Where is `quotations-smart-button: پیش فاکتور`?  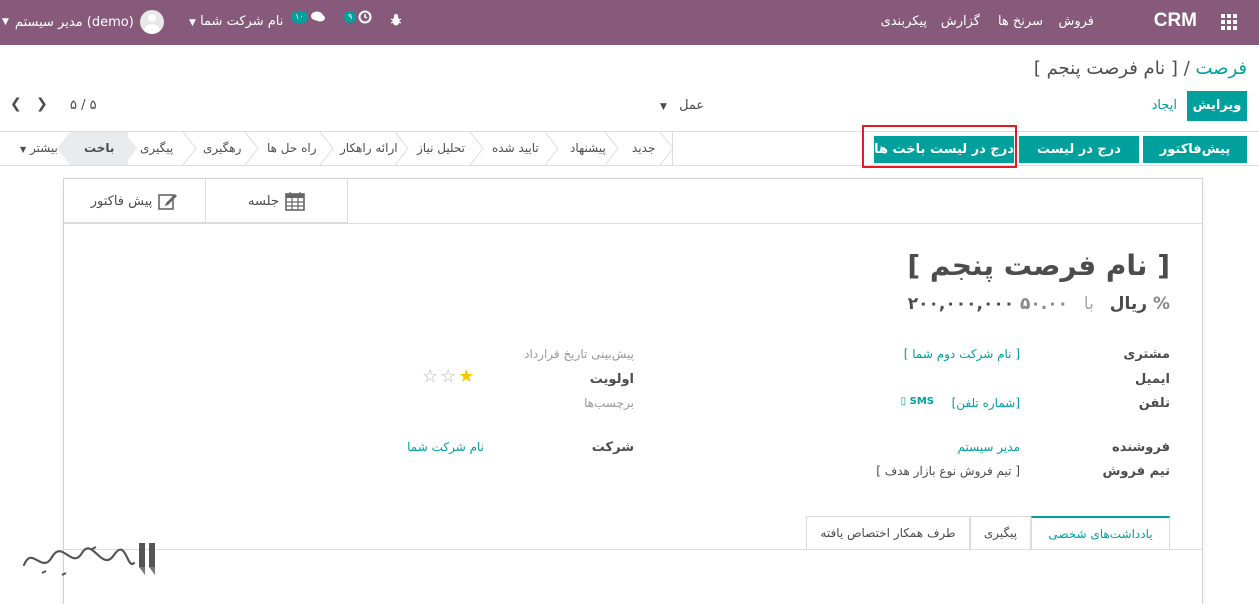
quotations-smart-button: پیش فاکتور is located at coordinates (135, 201).